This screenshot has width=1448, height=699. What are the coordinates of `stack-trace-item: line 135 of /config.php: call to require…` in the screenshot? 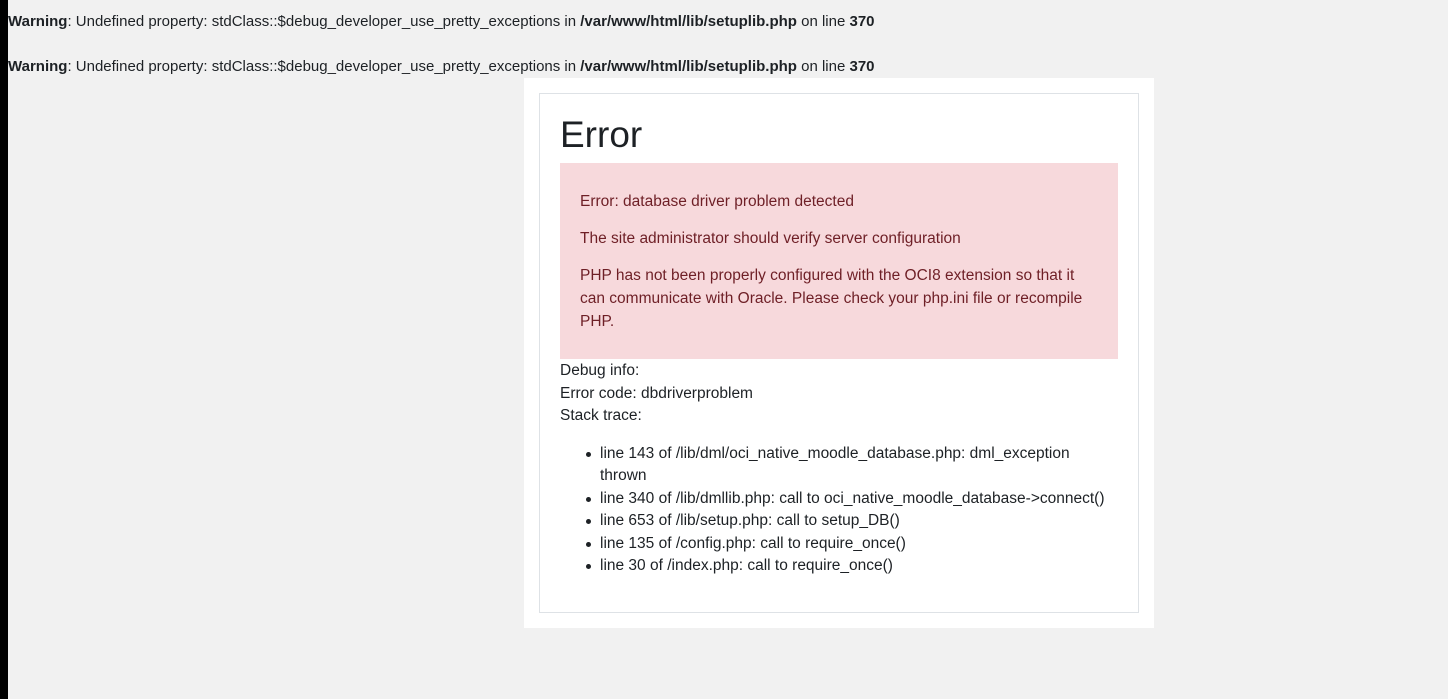 It's located at (853, 544).